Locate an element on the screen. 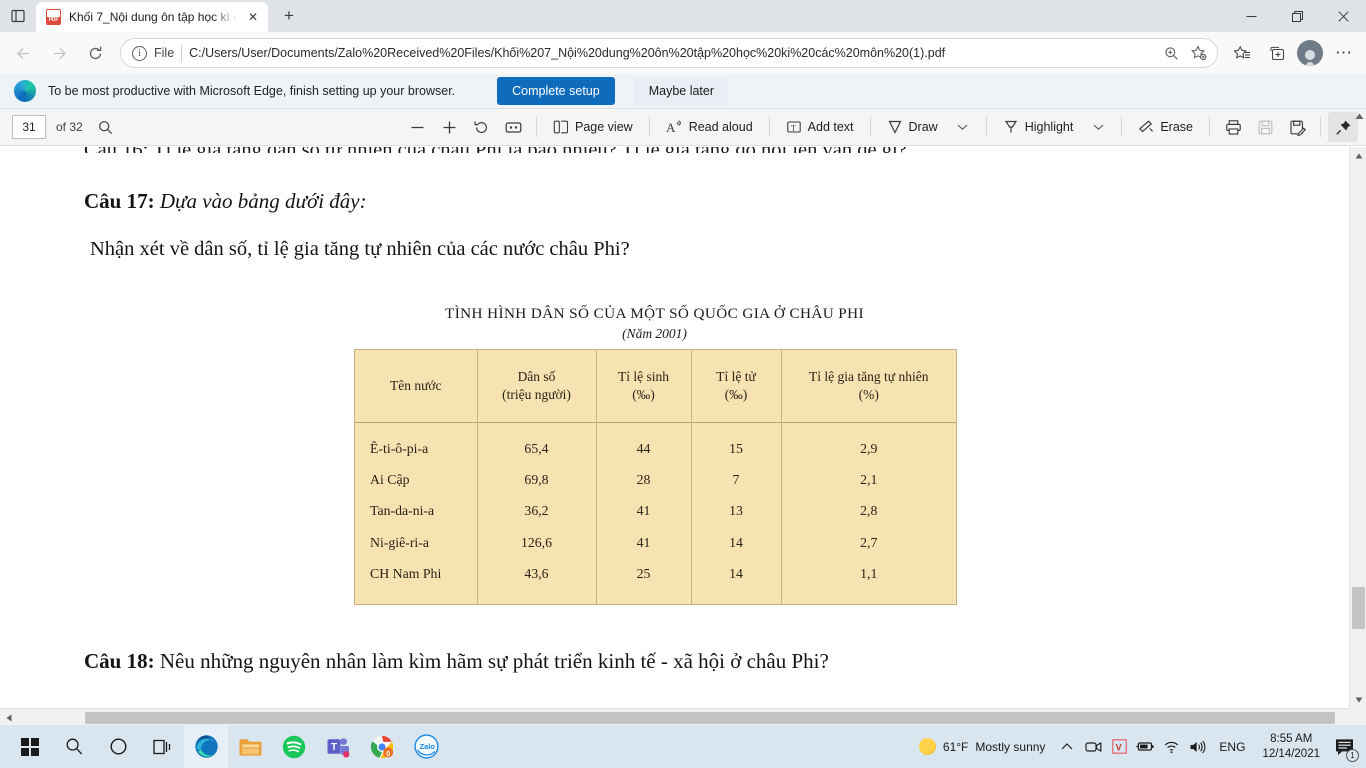  scroll-down-button is located at coordinates (1358, 699).